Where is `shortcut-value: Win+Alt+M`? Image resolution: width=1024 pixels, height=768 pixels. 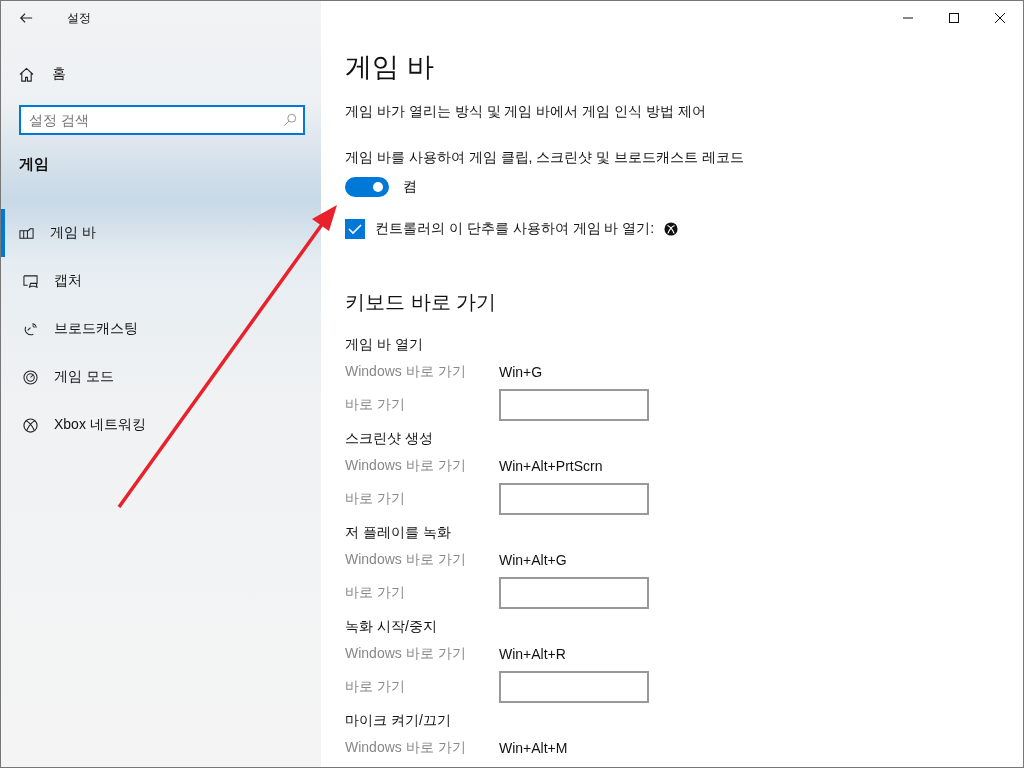 shortcut-value: Win+Alt+M is located at coordinates (533, 748).